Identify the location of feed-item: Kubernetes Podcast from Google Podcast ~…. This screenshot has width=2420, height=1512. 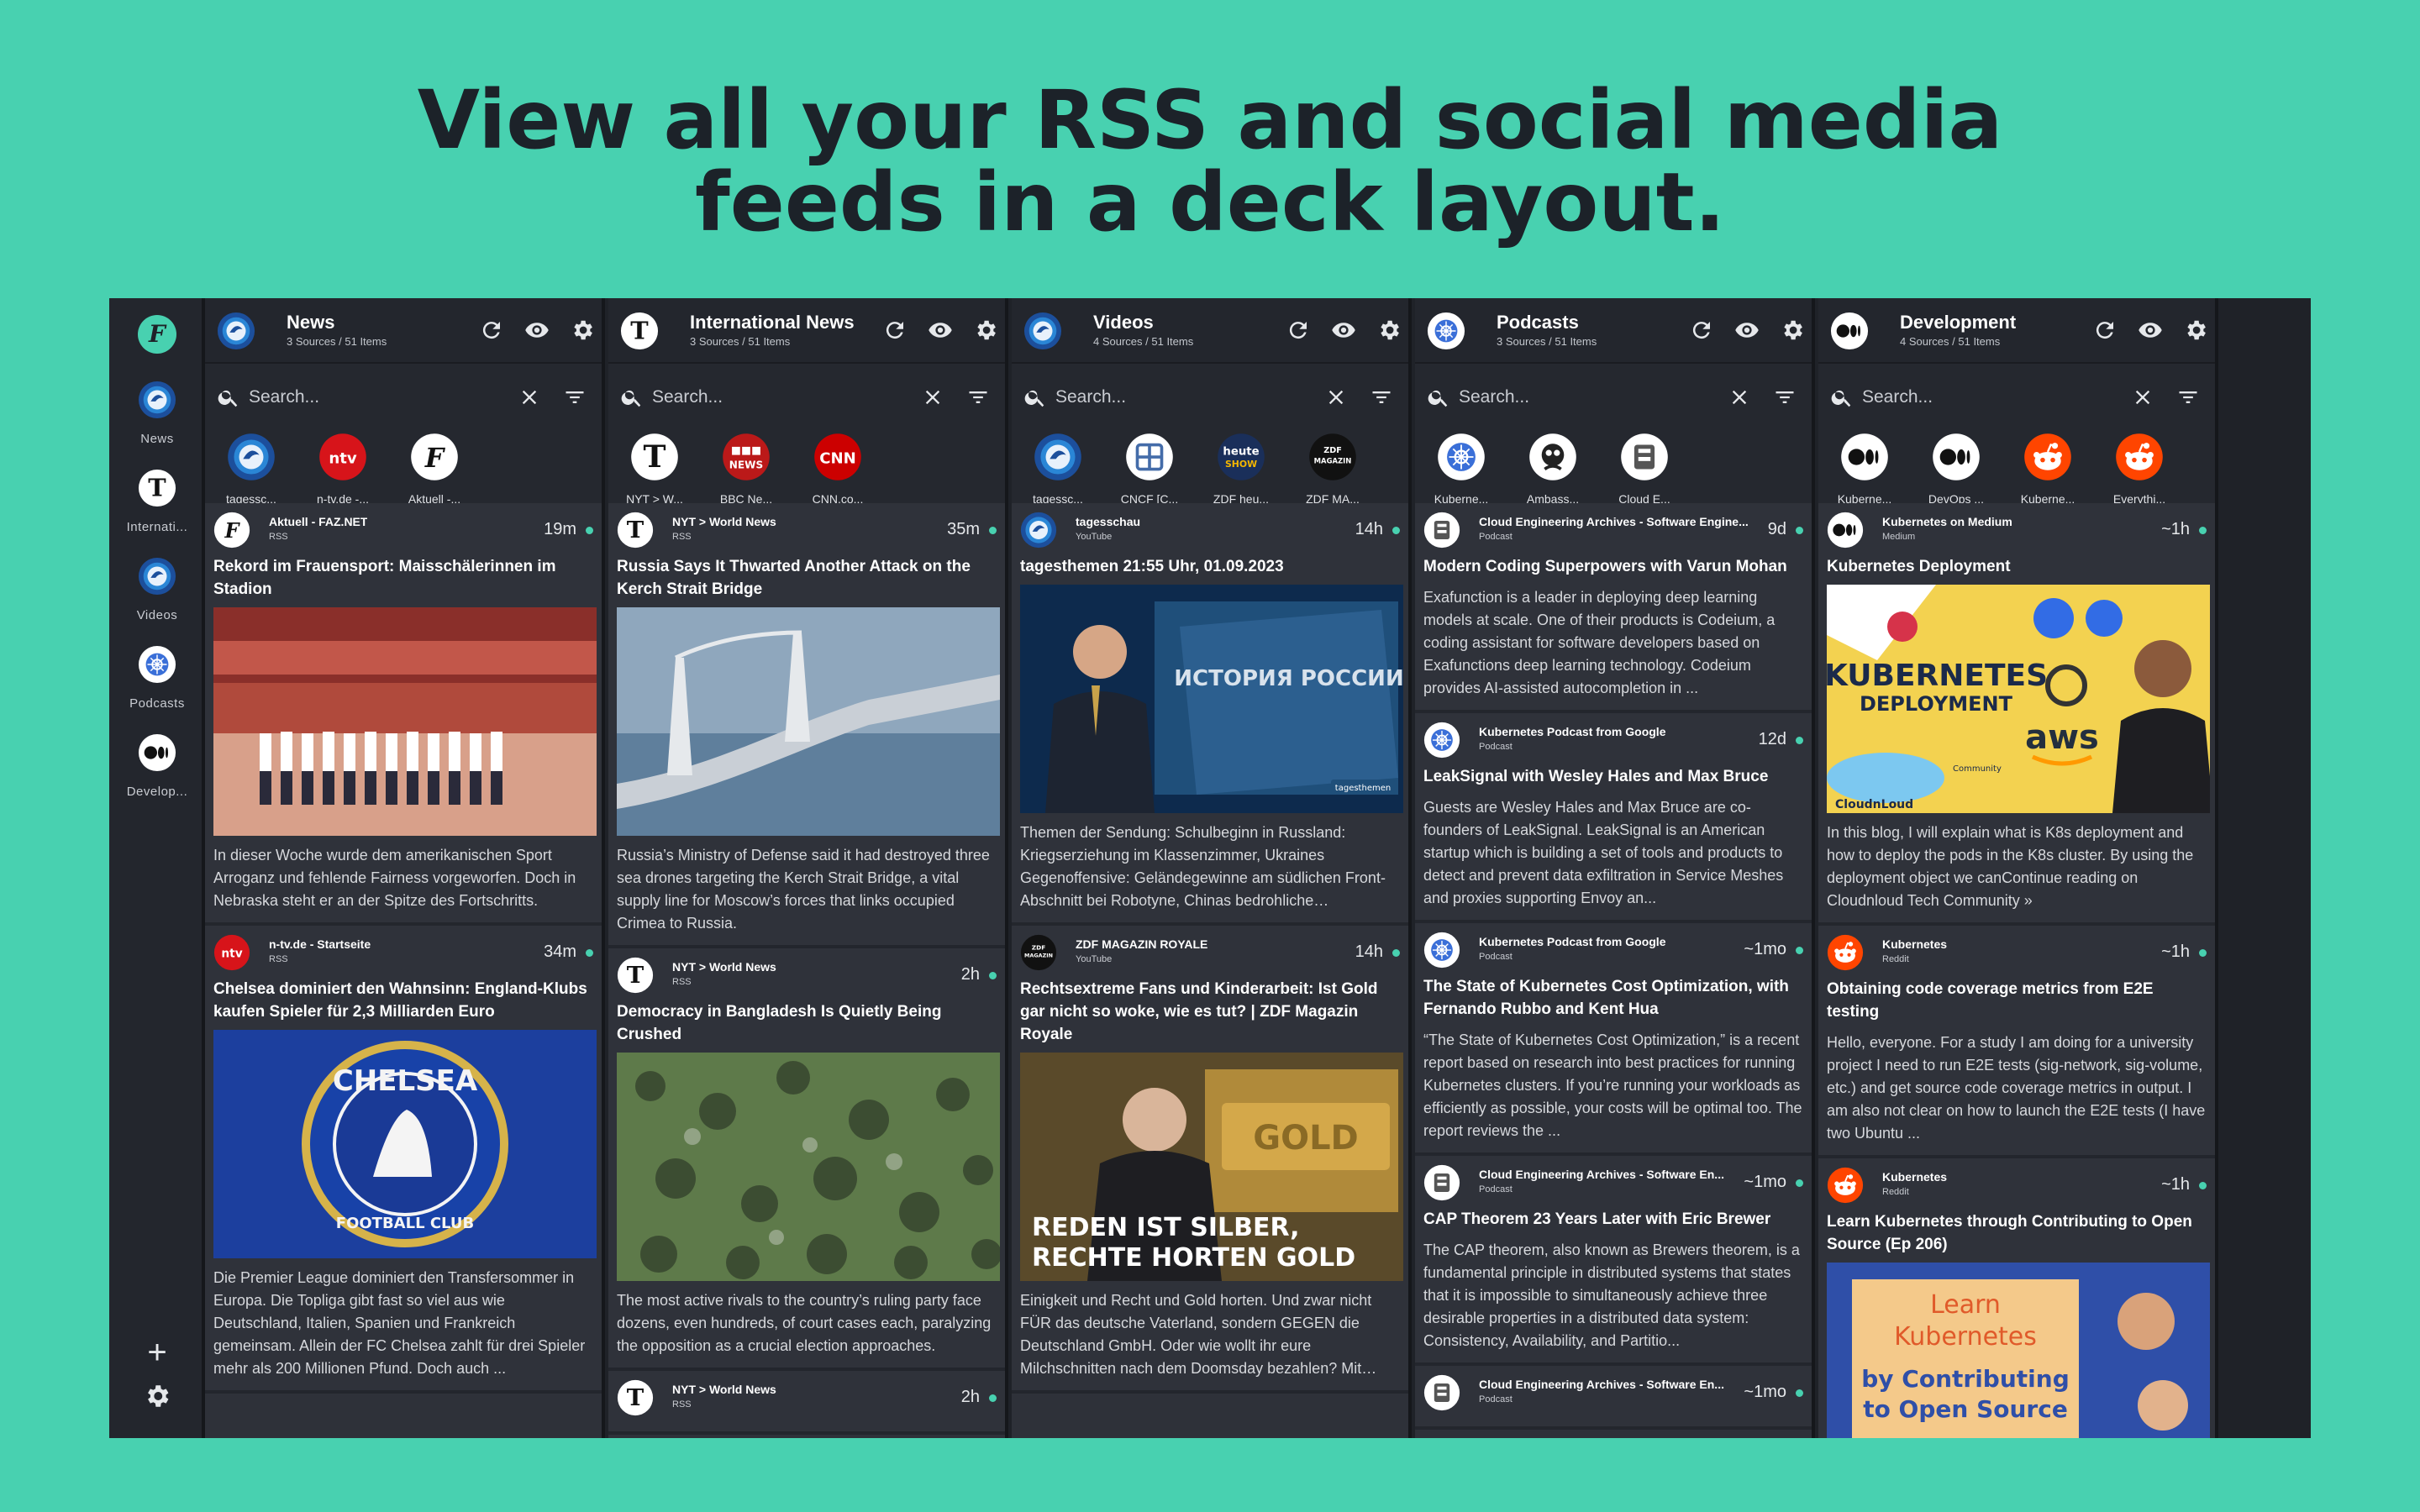
(1614, 1039).